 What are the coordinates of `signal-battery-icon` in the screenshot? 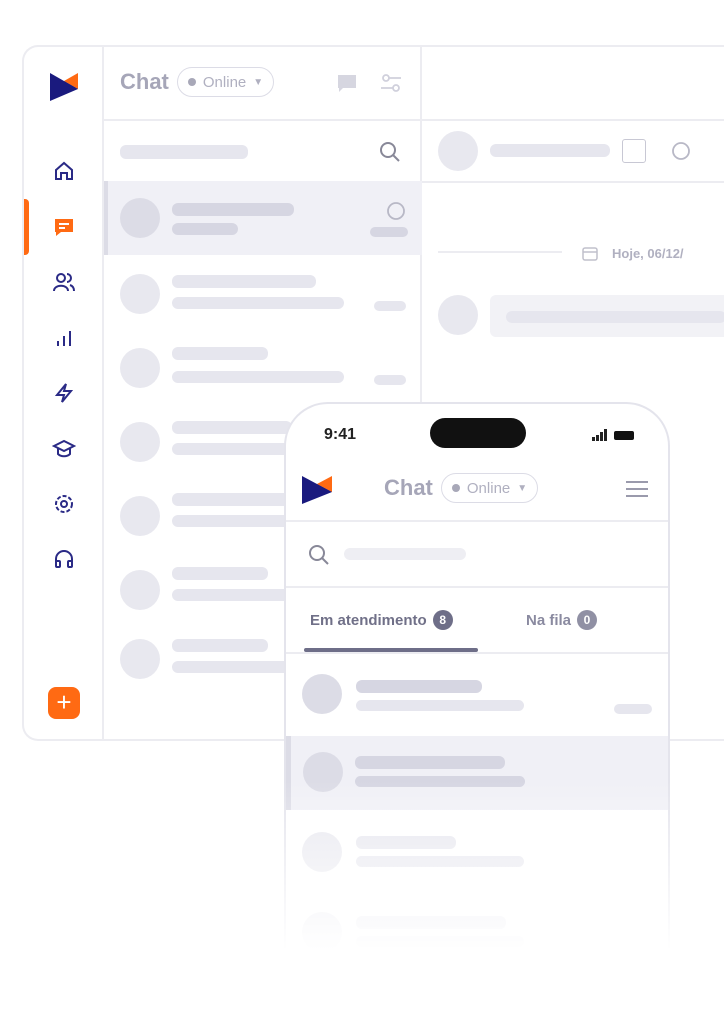 It's located at (613, 435).